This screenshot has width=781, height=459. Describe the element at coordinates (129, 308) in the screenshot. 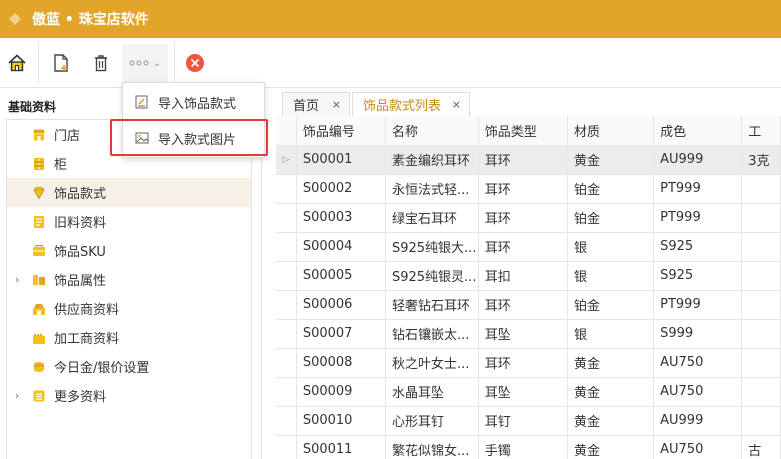

I see `sidebar-item-supplier: 供应商资料` at that location.